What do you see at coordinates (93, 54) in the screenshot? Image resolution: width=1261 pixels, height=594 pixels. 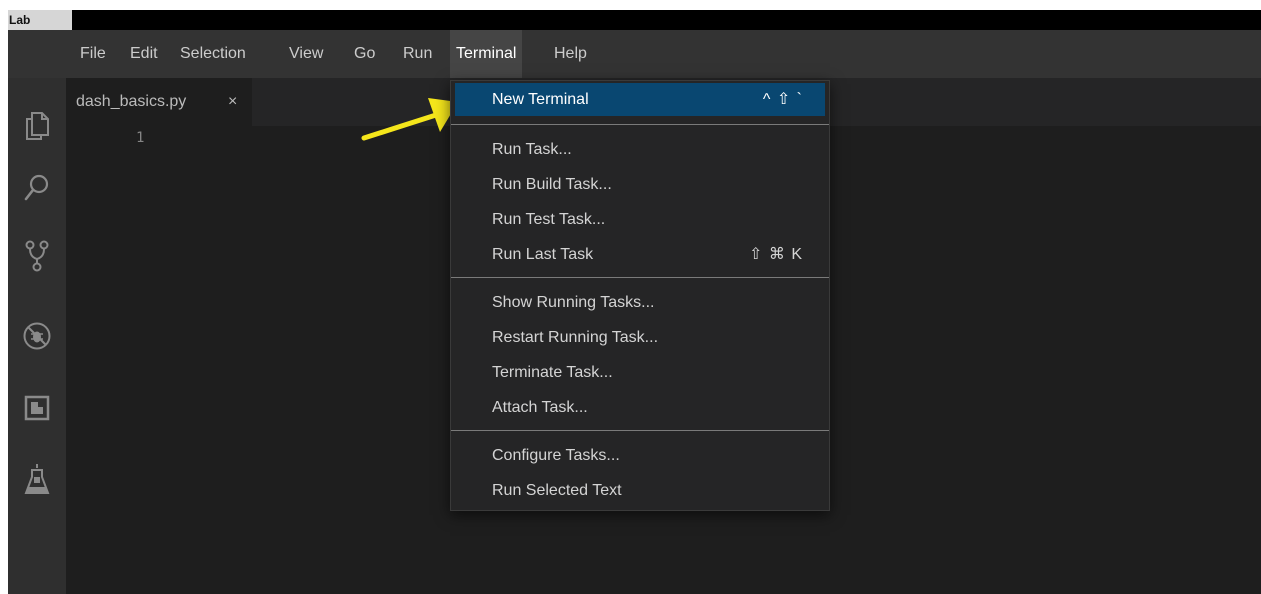 I see `menu-file: File` at bounding box center [93, 54].